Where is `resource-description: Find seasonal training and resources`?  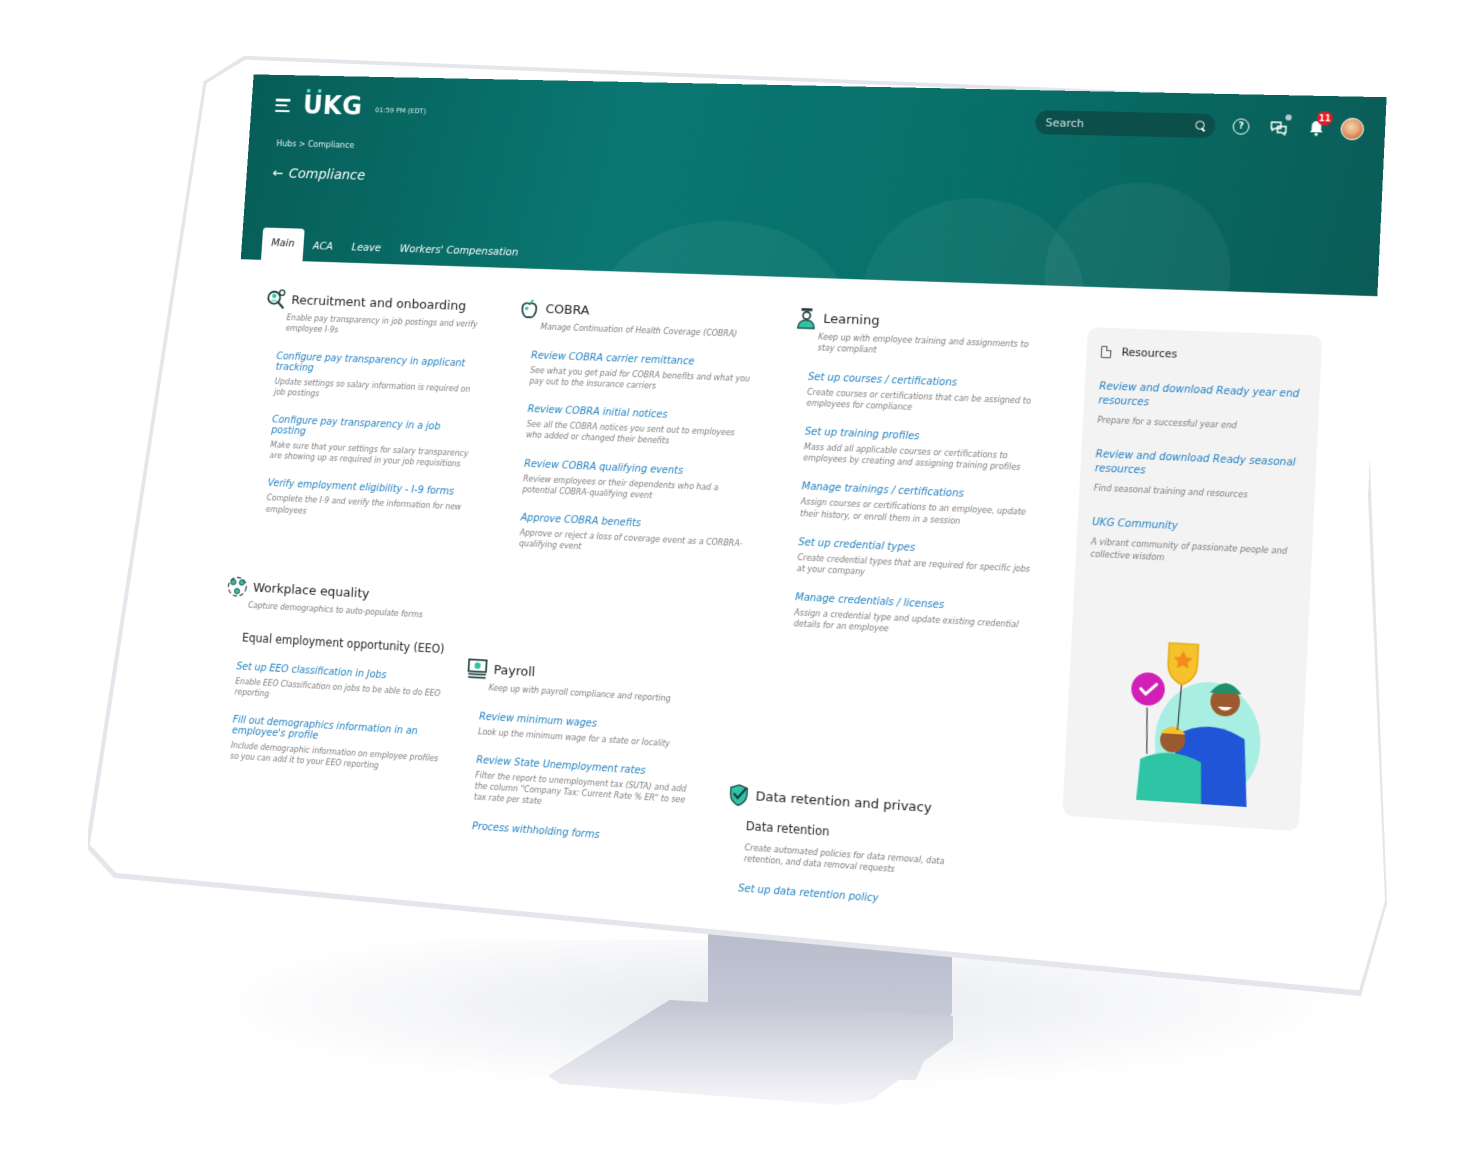 resource-description: Find seasonal training and resources is located at coordinates (1170, 491).